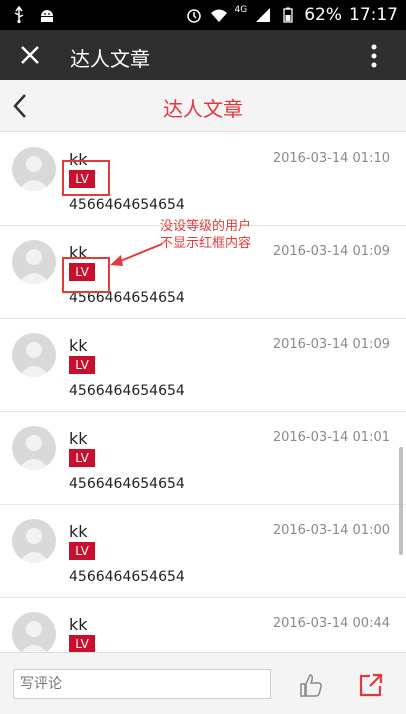  What do you see at coordinates (331, 158) in the screenshot?
I see `timestamp: 2016-03-14 01:10` at bounding box center [331, 158].